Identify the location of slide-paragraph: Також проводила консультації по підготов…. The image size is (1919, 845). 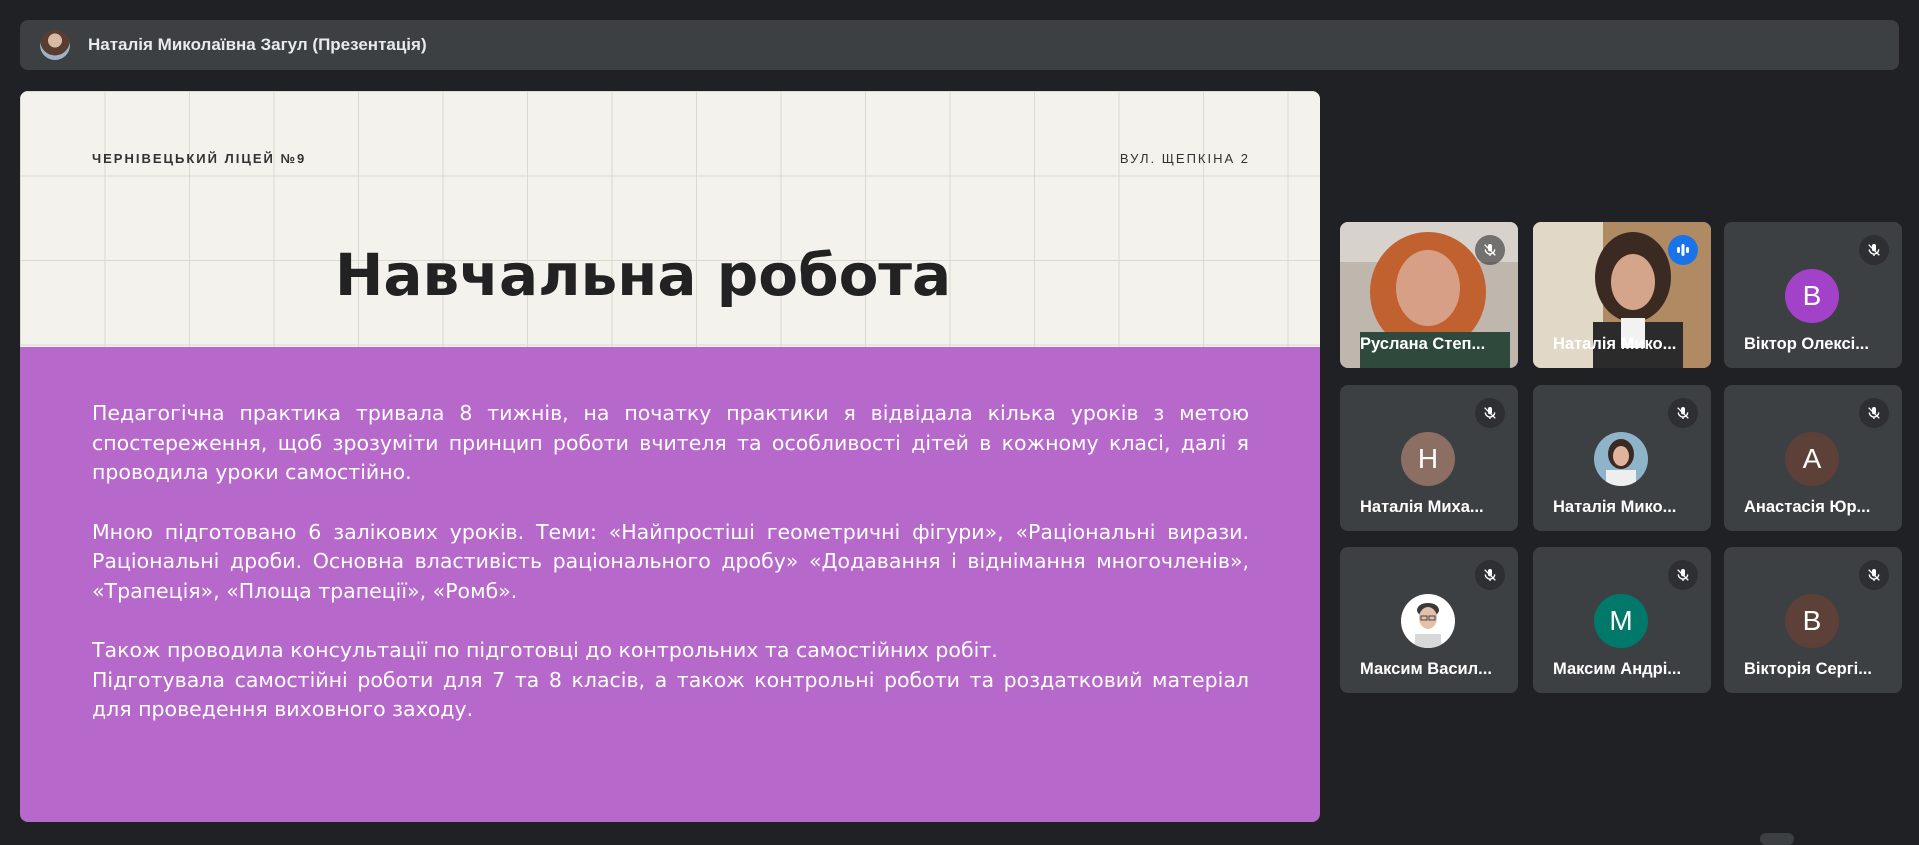
(670, 679).